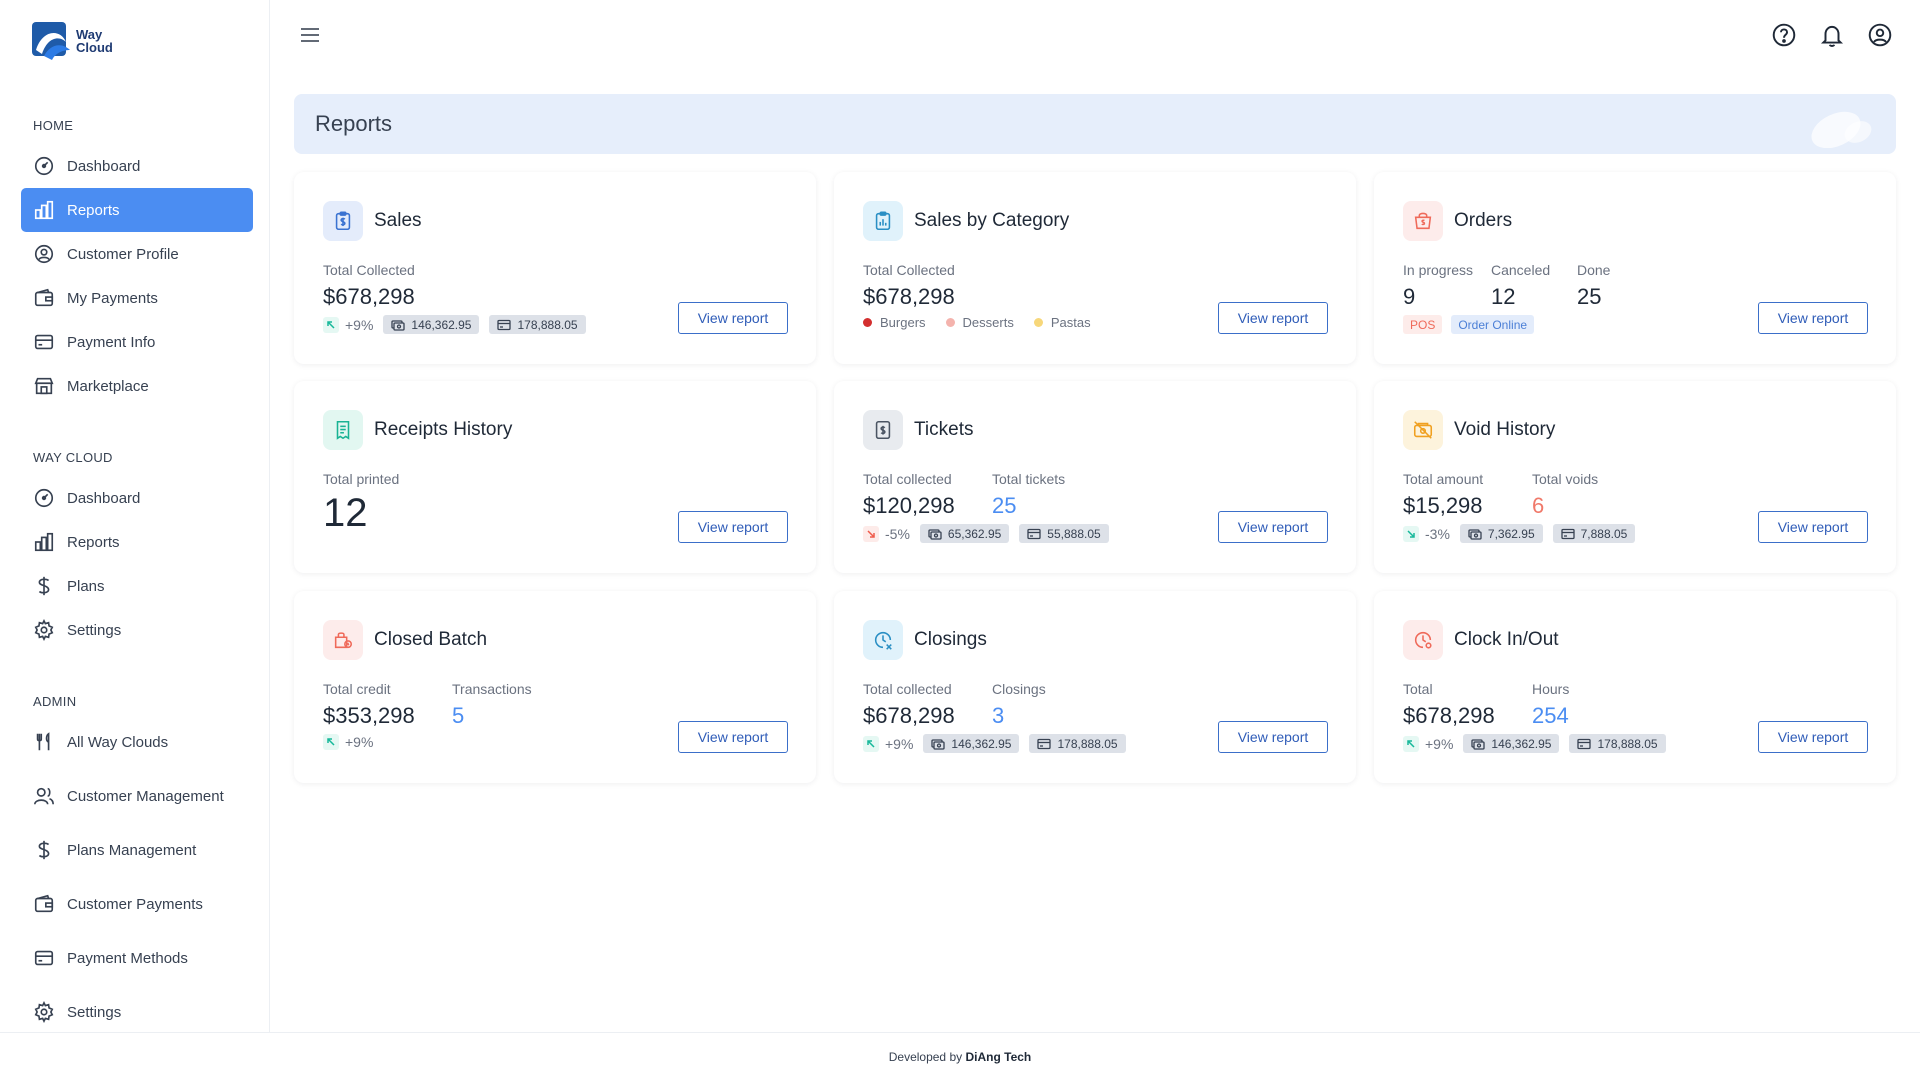 This screenshot has width=1920, height=1080. I want to click on sales-icon, so click(343, 221).